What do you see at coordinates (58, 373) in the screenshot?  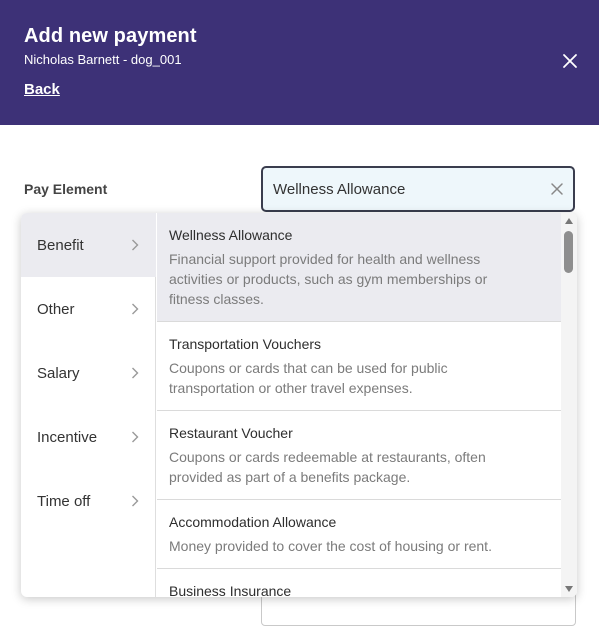 I see `category-label: Salary` at bounding box center [58, 373].